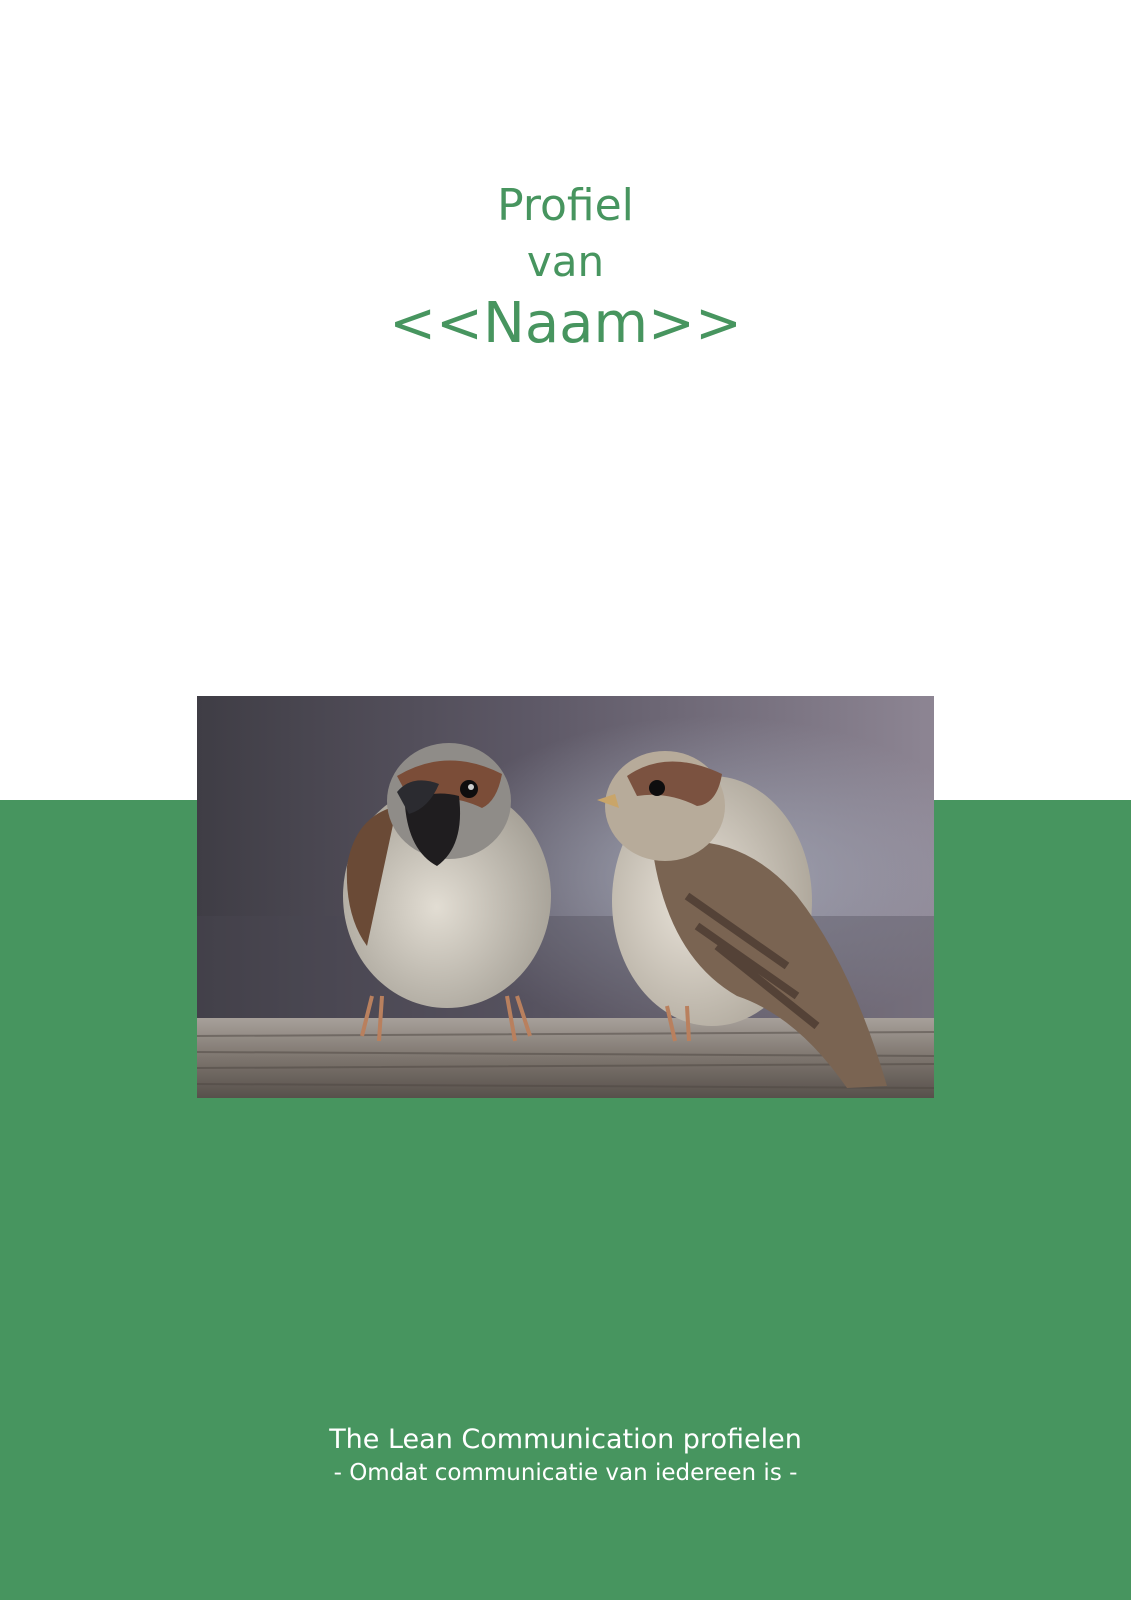 Image resolution: width=1131 pixels, height=1600 pixels. What do you see at coordinates (565, 205) in the screenshot?
I see `title-profiel: Profiel` at bounding box center [565, 205].